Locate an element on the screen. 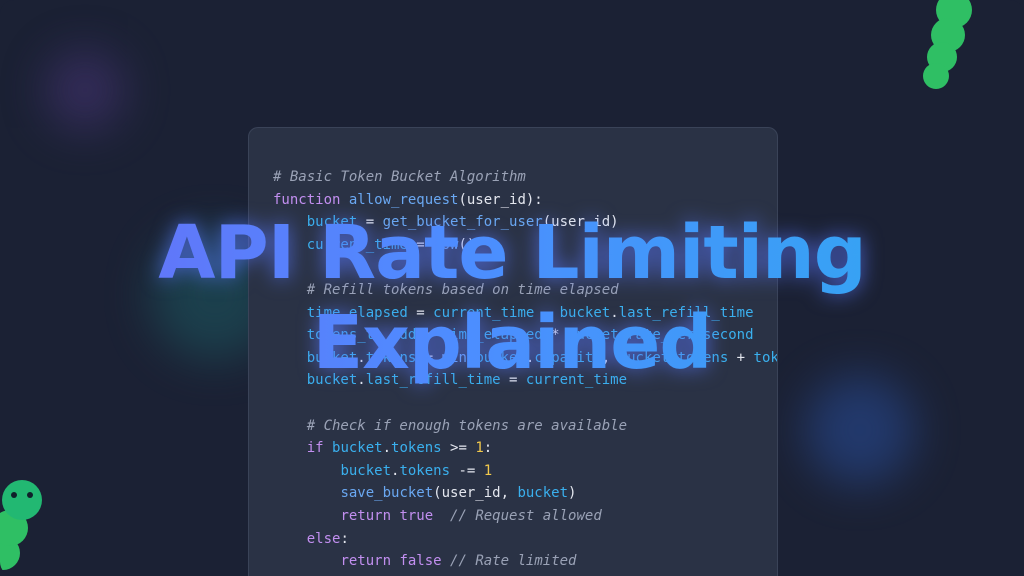 The image size is (1024, 576). code-token: ) is located at coordinates (572, 493).